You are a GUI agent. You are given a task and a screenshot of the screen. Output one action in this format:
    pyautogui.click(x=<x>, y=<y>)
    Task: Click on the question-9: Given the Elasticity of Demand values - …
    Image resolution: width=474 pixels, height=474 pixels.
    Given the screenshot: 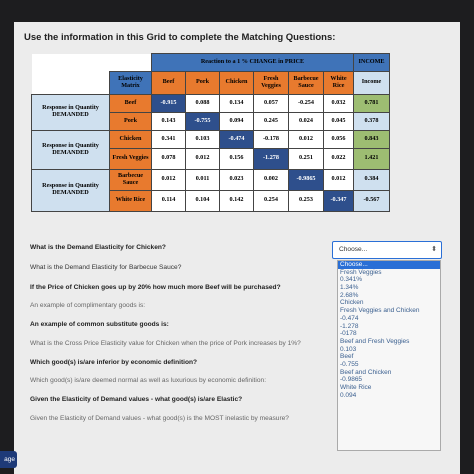 What is the action you would take?
    pyautogui.click(x=136, y=399)
    